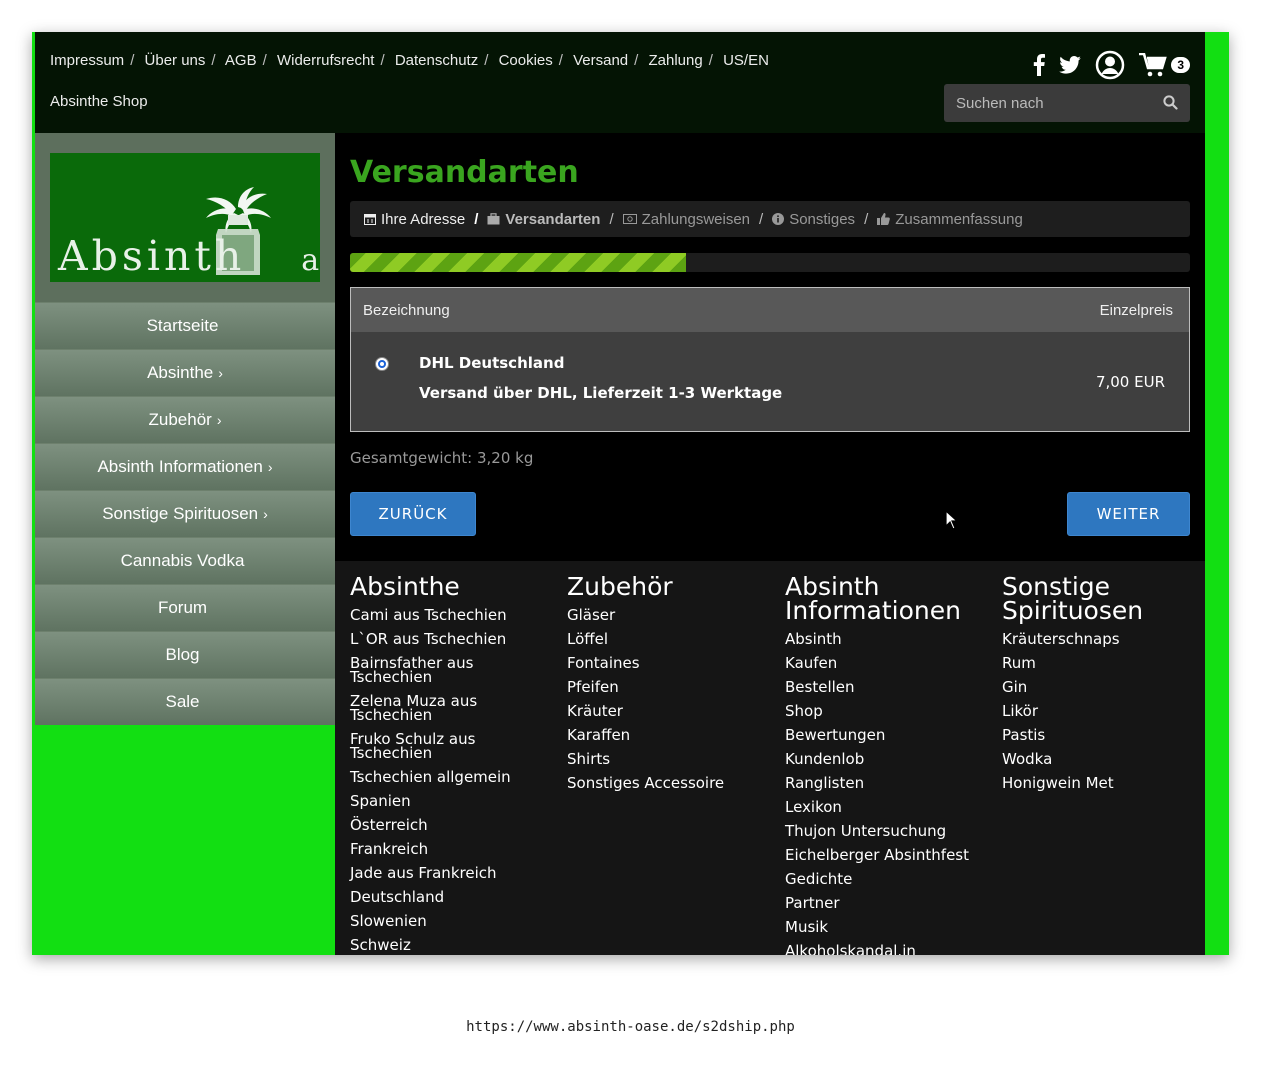  What do you see at coordinates (1128, 514) in the screenshot?
I see `next-button: WEITER` at bounding box center [1128, 514].